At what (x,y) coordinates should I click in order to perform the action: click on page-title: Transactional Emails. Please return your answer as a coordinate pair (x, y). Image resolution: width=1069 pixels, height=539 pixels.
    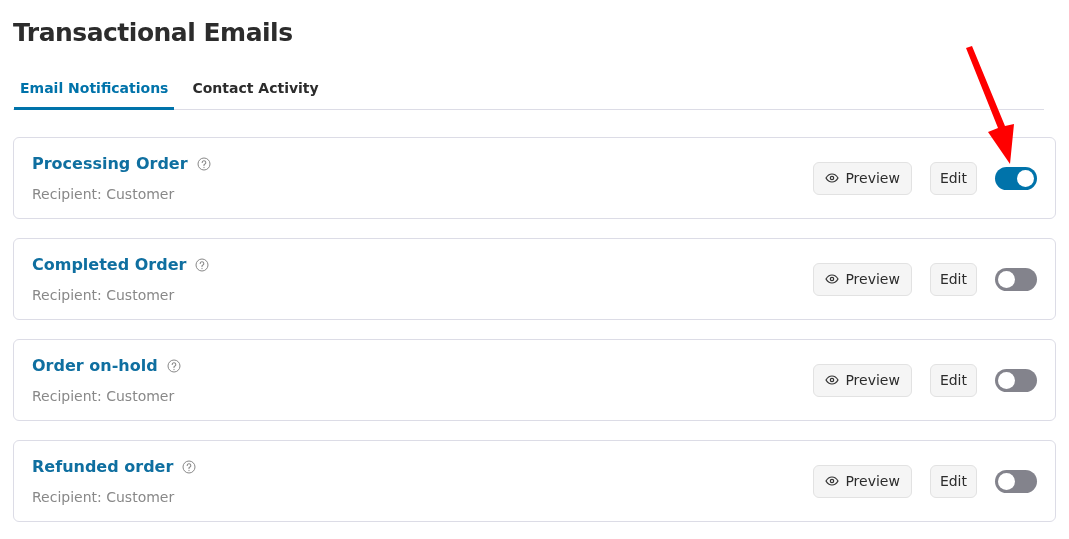
    Looking at the image, I should click on (153, 33).